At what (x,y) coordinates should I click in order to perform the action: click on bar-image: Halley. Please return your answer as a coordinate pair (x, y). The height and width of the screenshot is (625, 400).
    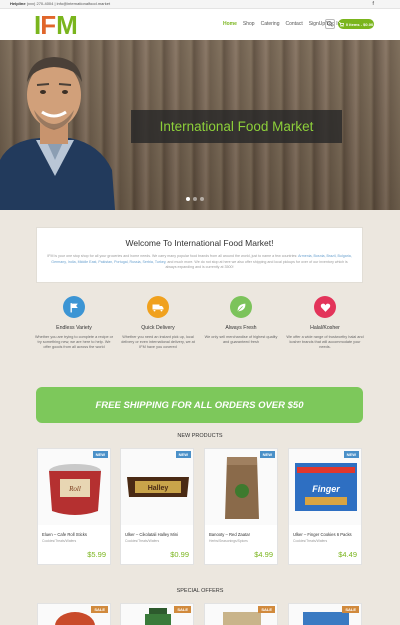
    Looking at the image, I should click on (158, 487).